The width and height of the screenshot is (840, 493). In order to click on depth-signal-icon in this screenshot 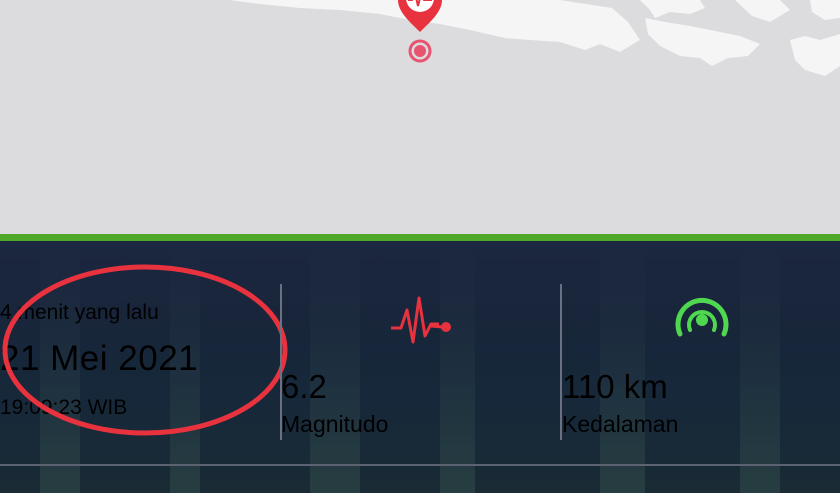, I will do `click(701, 320)`.